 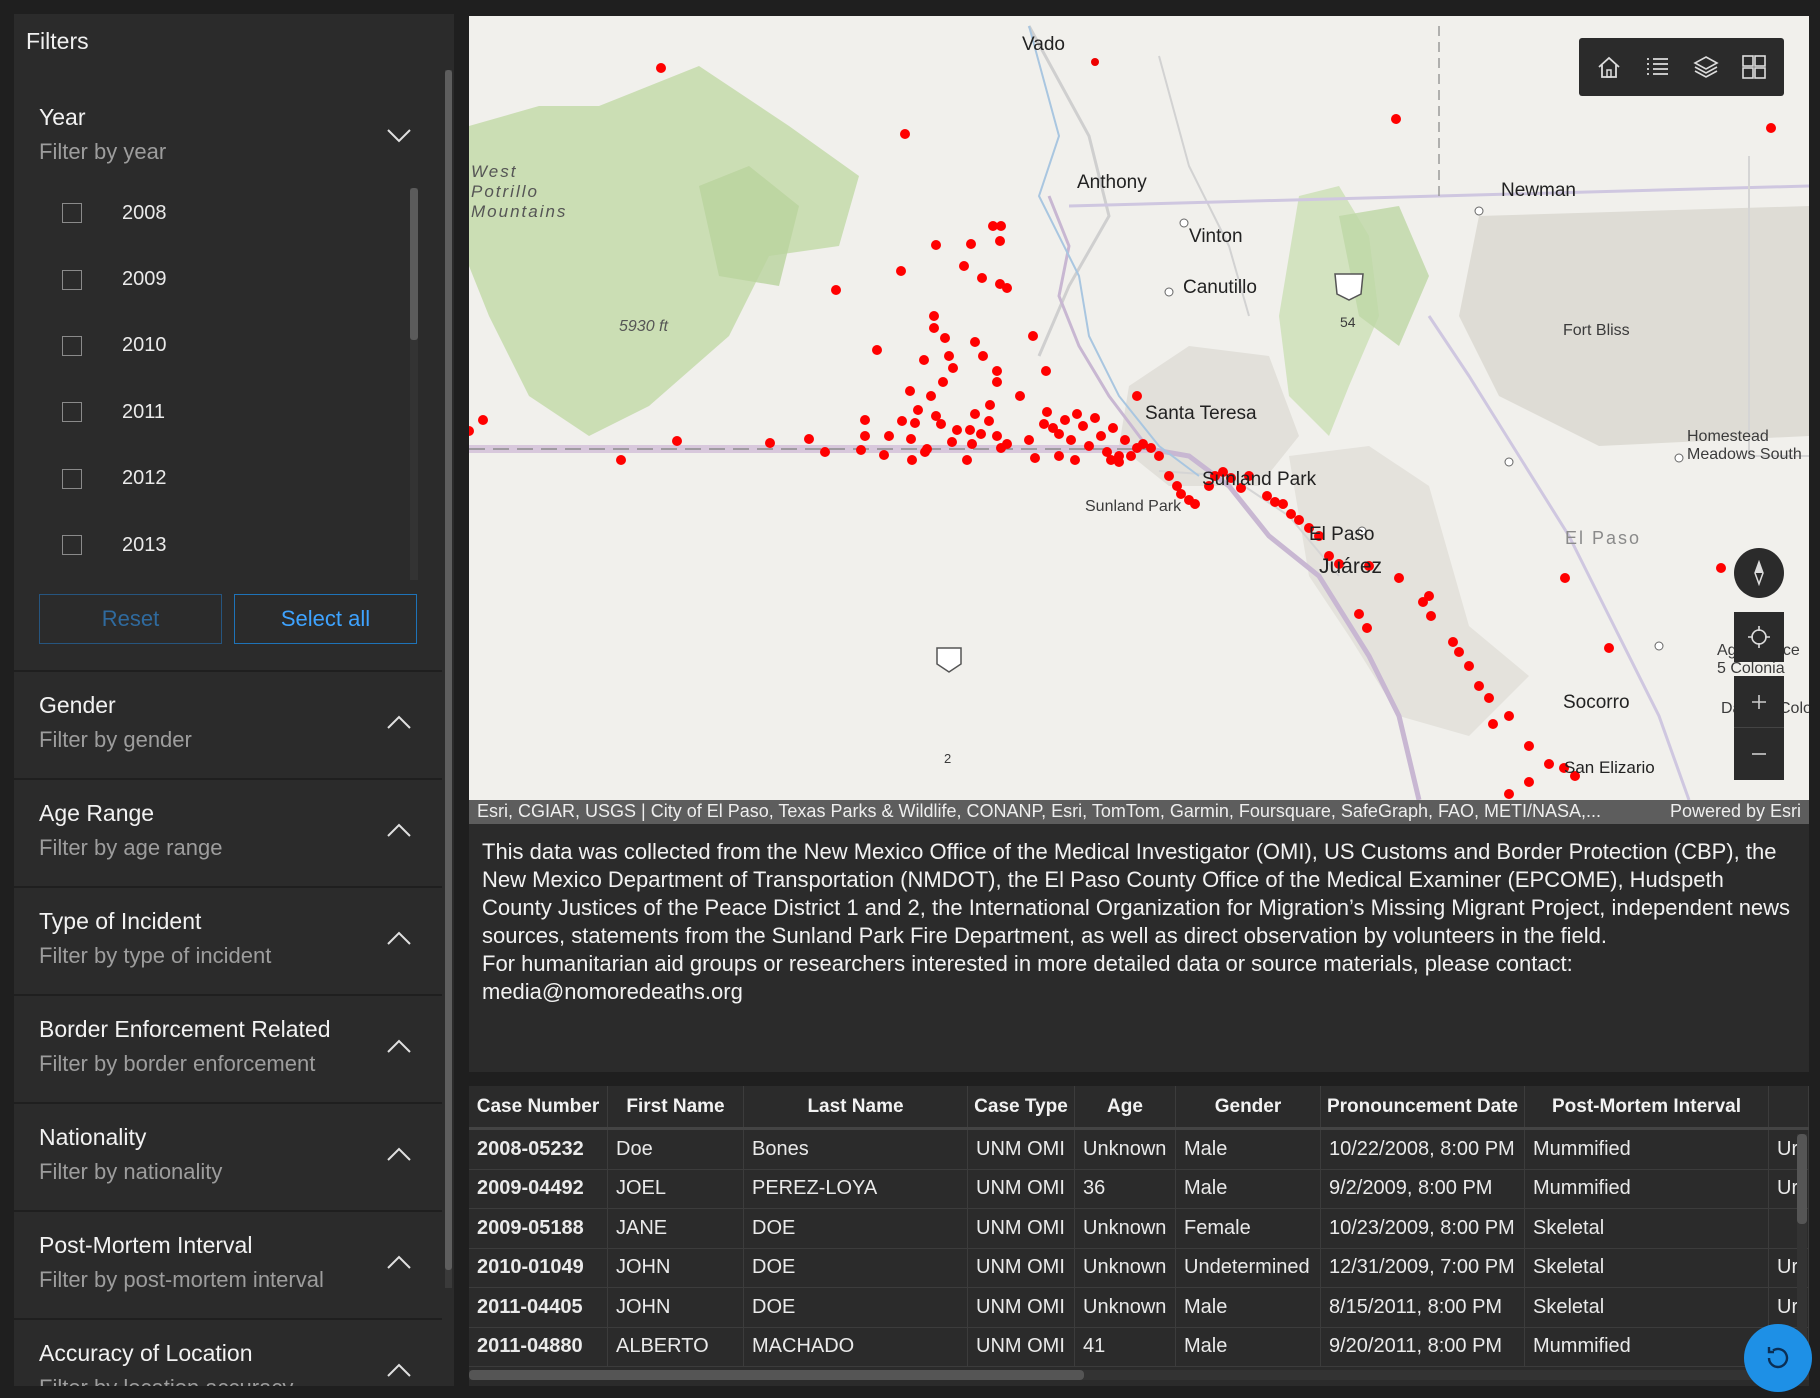 What do you see at coordinates (130, 619) in the screenshot?
I see `reset-button: Reset` at bounding box center [130, 619].